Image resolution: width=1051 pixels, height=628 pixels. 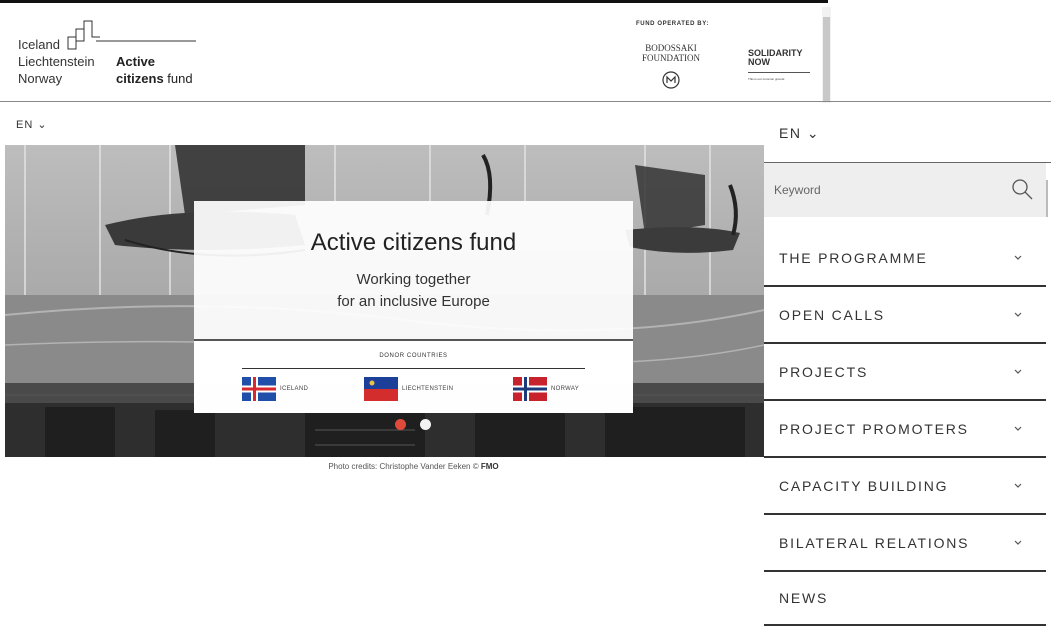 I want to click on logo-iceland: Iceland, so click(x=39, y=44).